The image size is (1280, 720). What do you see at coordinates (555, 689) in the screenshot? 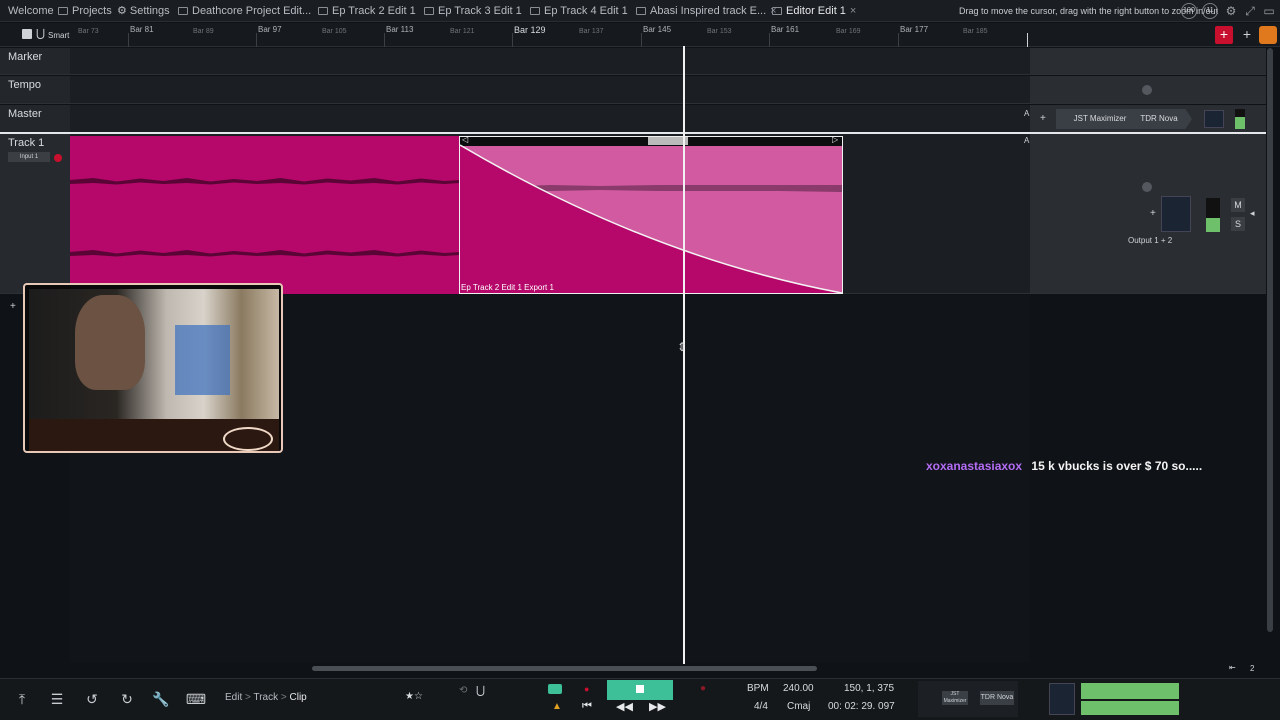
I see `play-mode-icon` at bounding box center [555, 689].